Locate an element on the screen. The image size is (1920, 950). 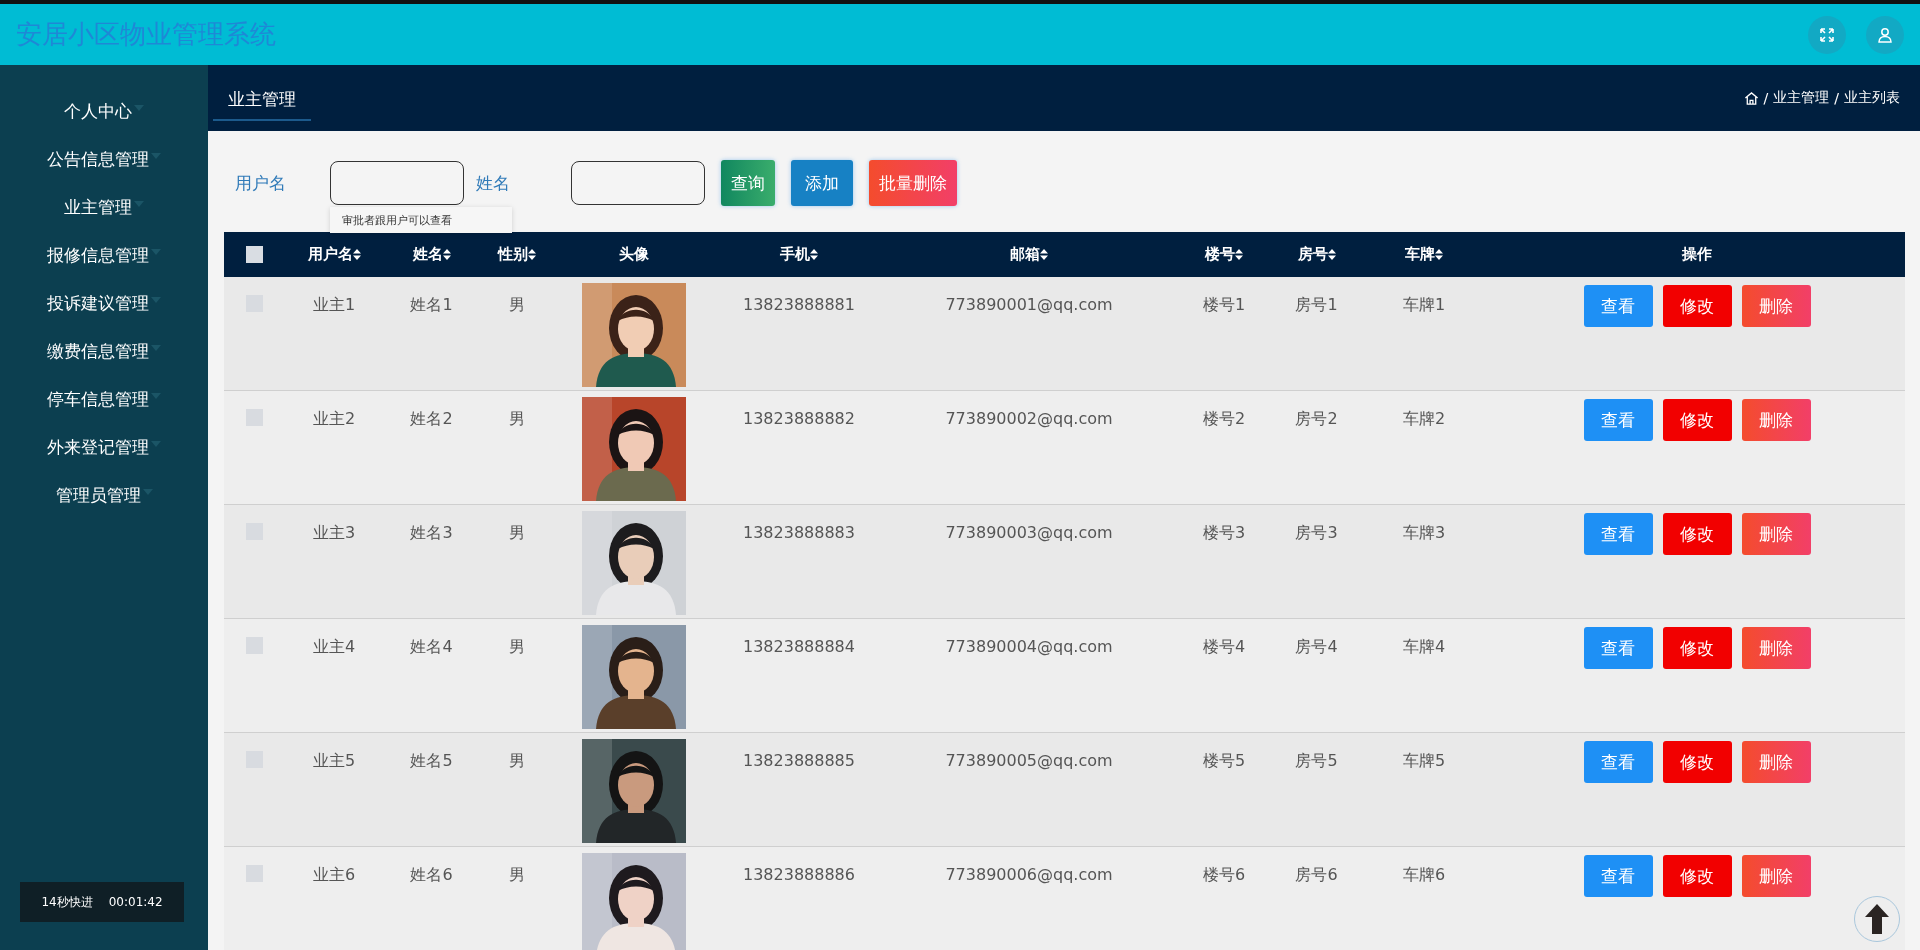
sidebar-item: 停车信息管理 is located at coordinates (104, 399).